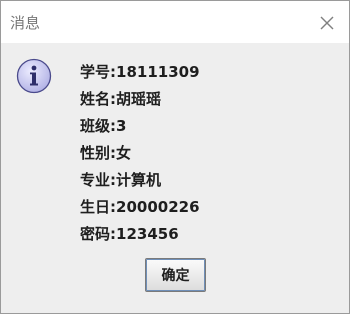 Image resolution: width=350 pixels, height=314 pixels. What do you see at coordinates (175, 22) in the screenshot?
I see `title-bar: 消息` at bounding box center [175, 22].